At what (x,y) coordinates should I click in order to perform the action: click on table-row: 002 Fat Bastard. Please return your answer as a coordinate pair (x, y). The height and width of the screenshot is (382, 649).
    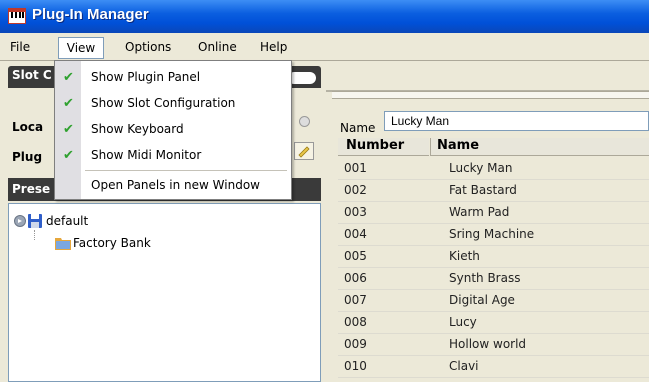
    Looking at the image, I should click on (493, 190).